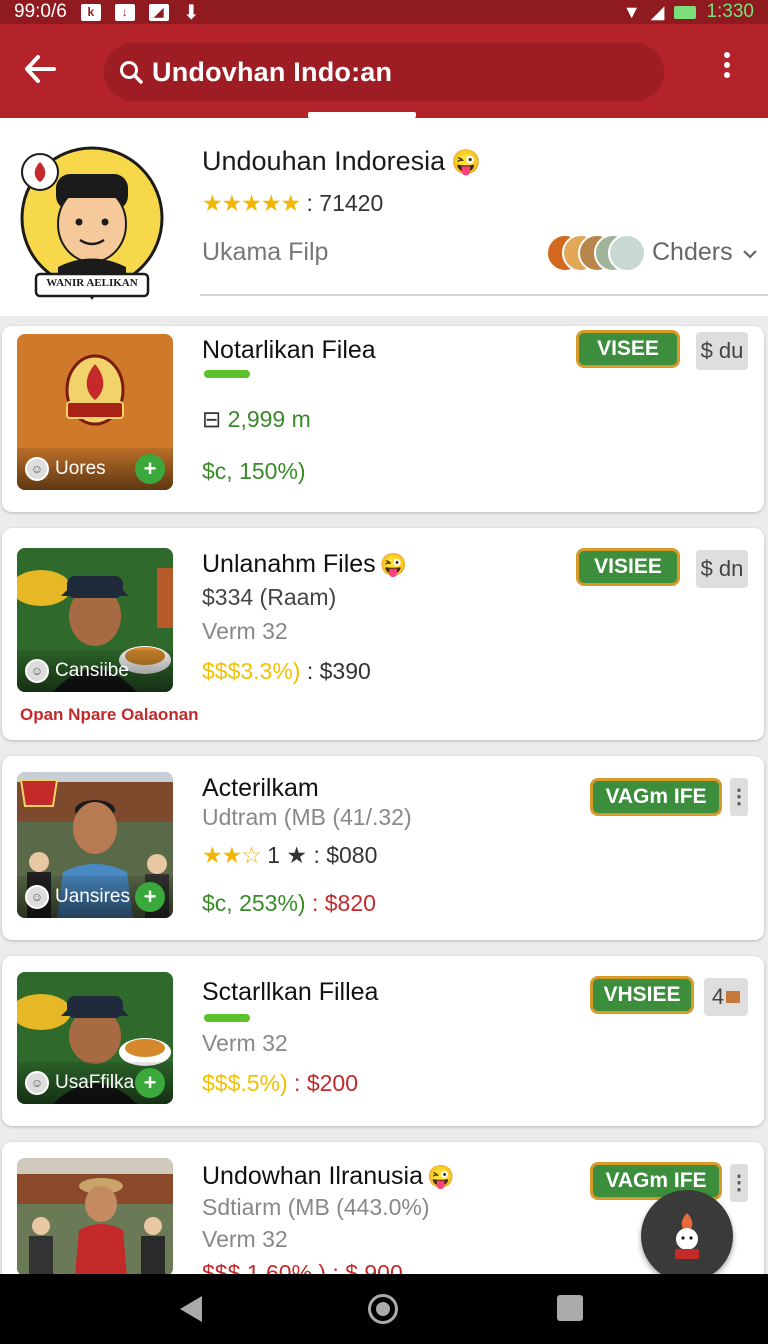 Image resolution: width=768 pixels, height=1344 pixels. What do you see at coordinates (627, 253) in the screenshot?
I see `avatar` at bounding box center [627, 253].